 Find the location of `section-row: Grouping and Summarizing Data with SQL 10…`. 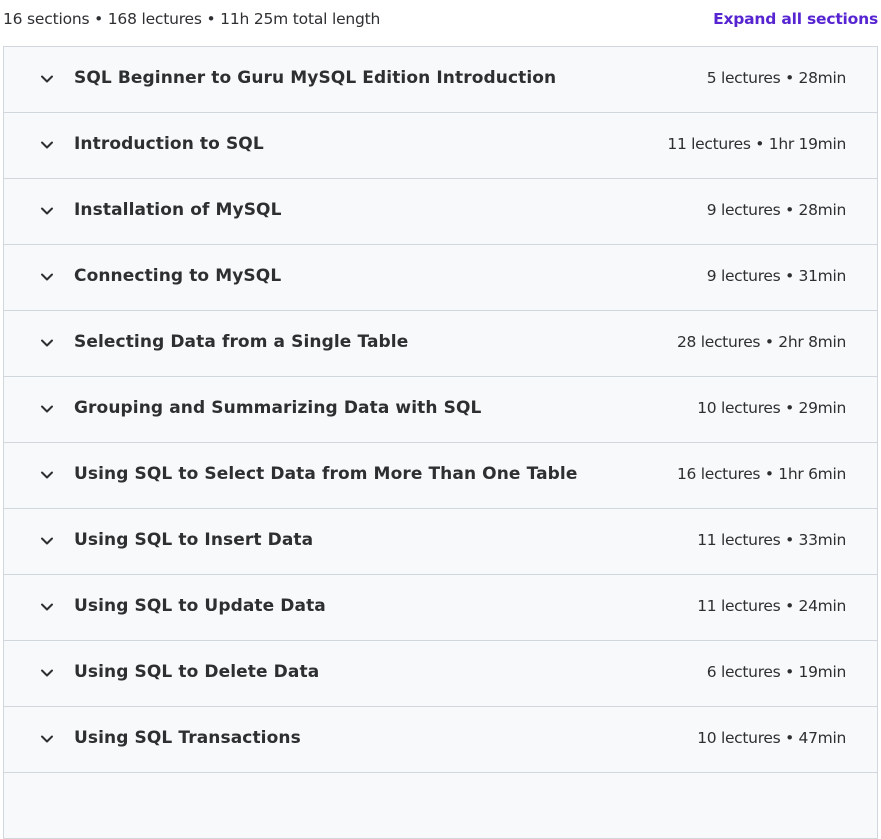

section-row: Grouping and Summarizing Data with SQL 10… is located at coordinates (440, 410).